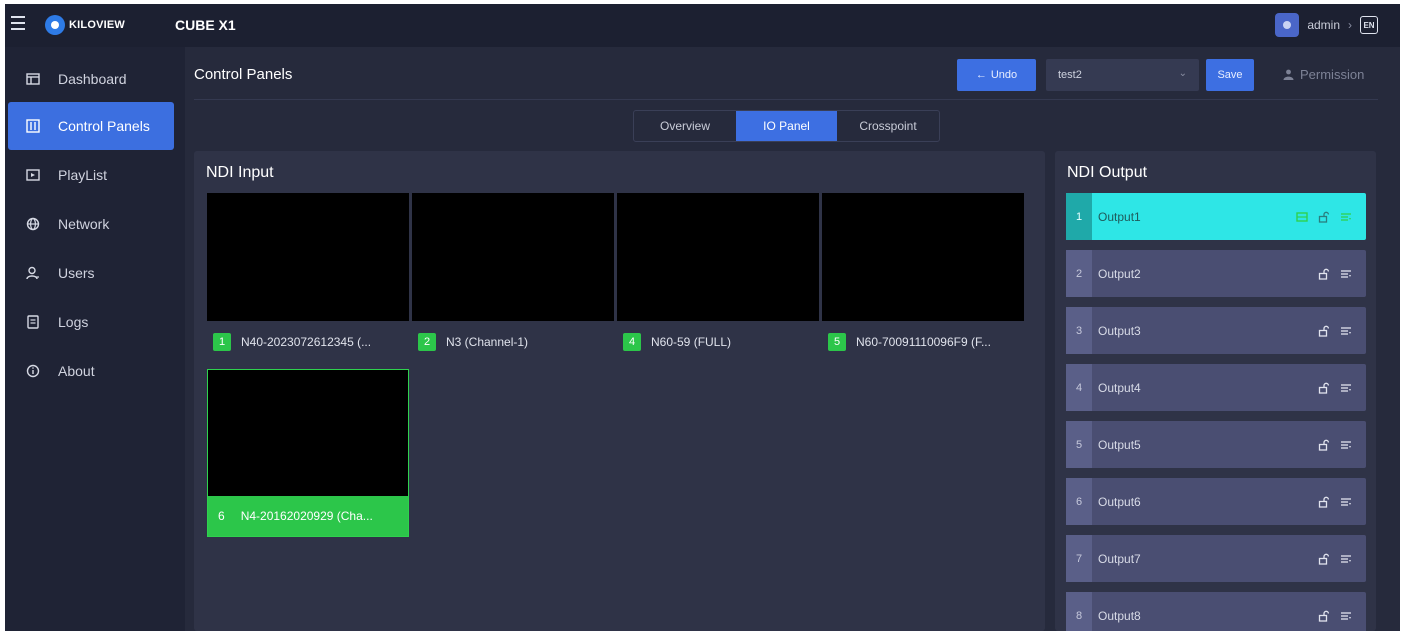 The height and width of the screenshot is (631, 1405). Describe the element at coordinates (1079, 216) in the screenshot. I see `output-index: 1` at that location.